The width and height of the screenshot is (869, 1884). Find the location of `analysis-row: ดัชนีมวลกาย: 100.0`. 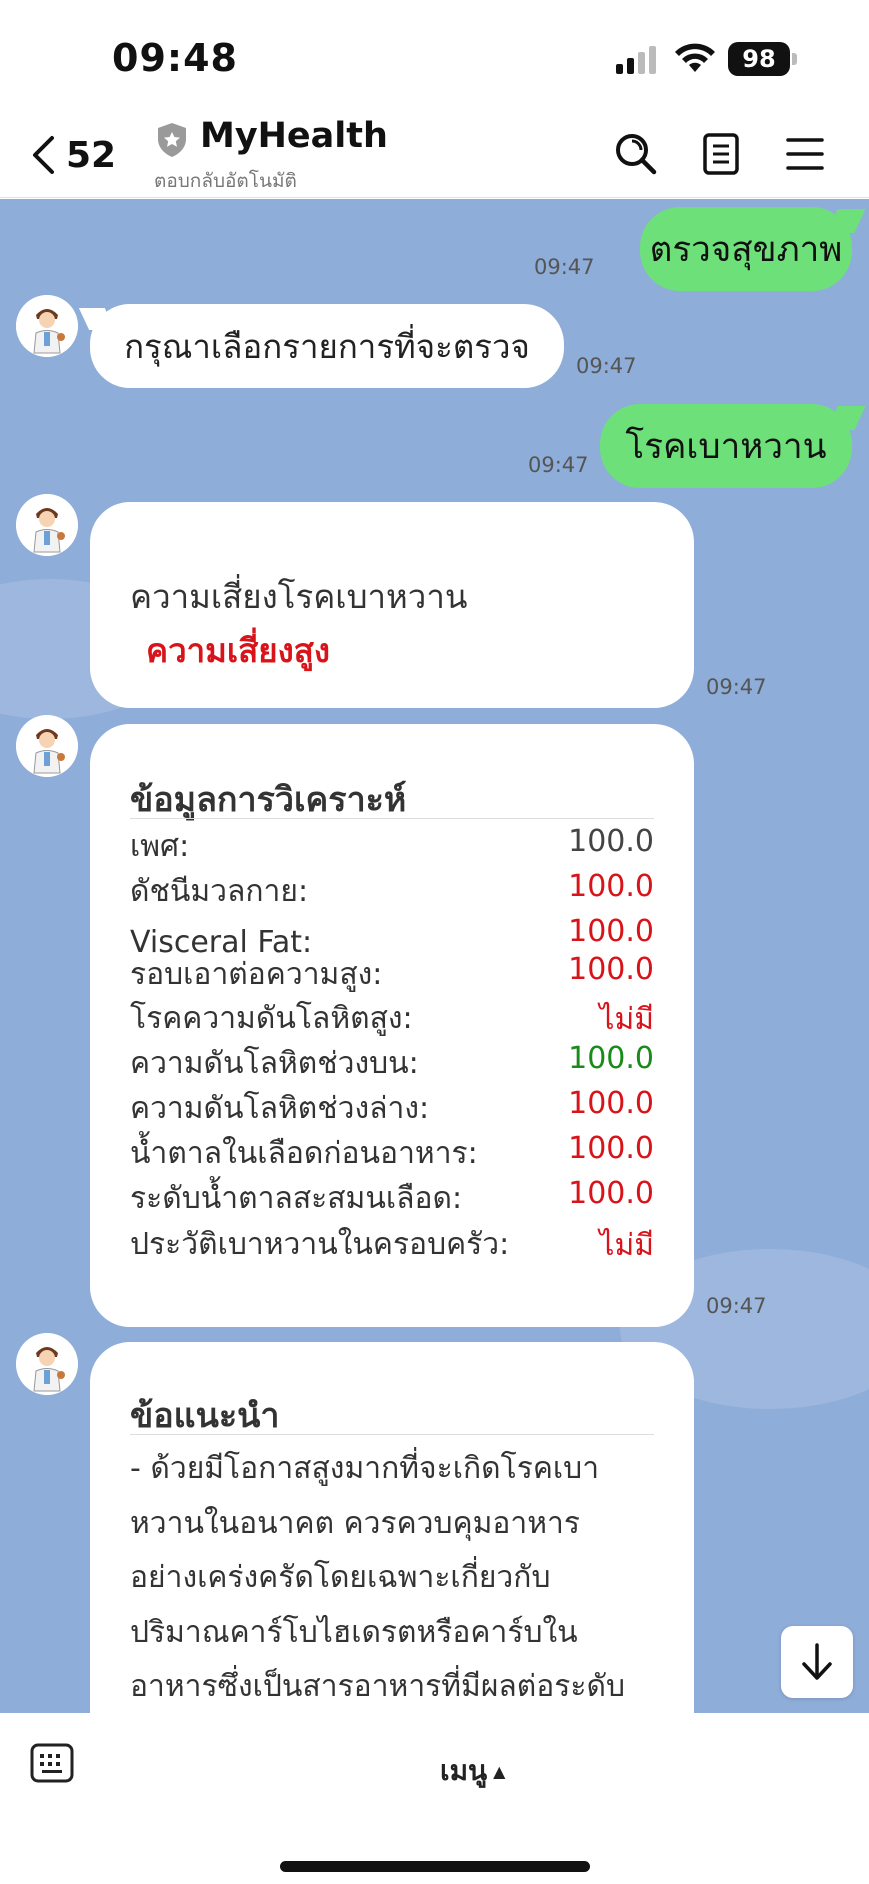

analysis-row: ดัชนีมวลกาย: 100.0 is located at coordinates (392, 892).